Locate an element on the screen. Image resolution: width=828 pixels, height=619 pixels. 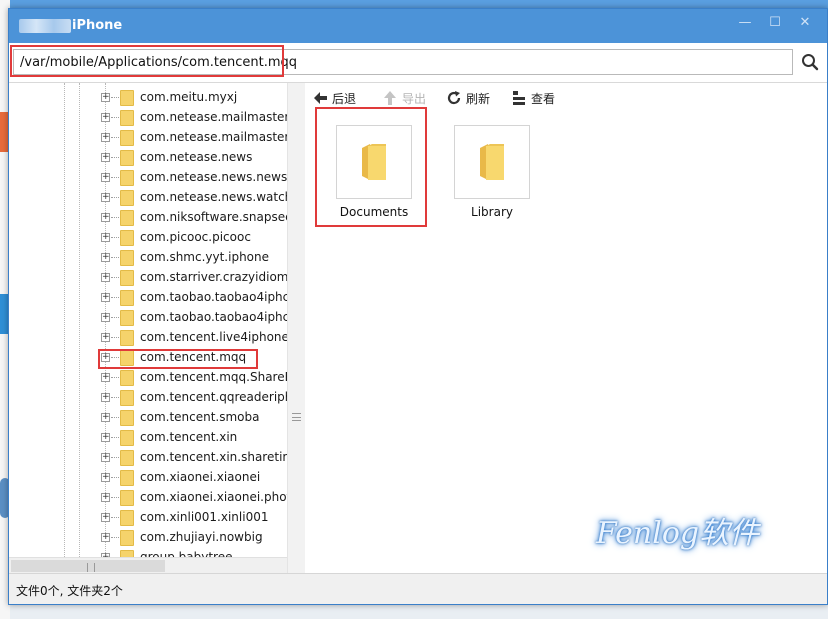
file-label: Documents is located at coordinates (374, 212).